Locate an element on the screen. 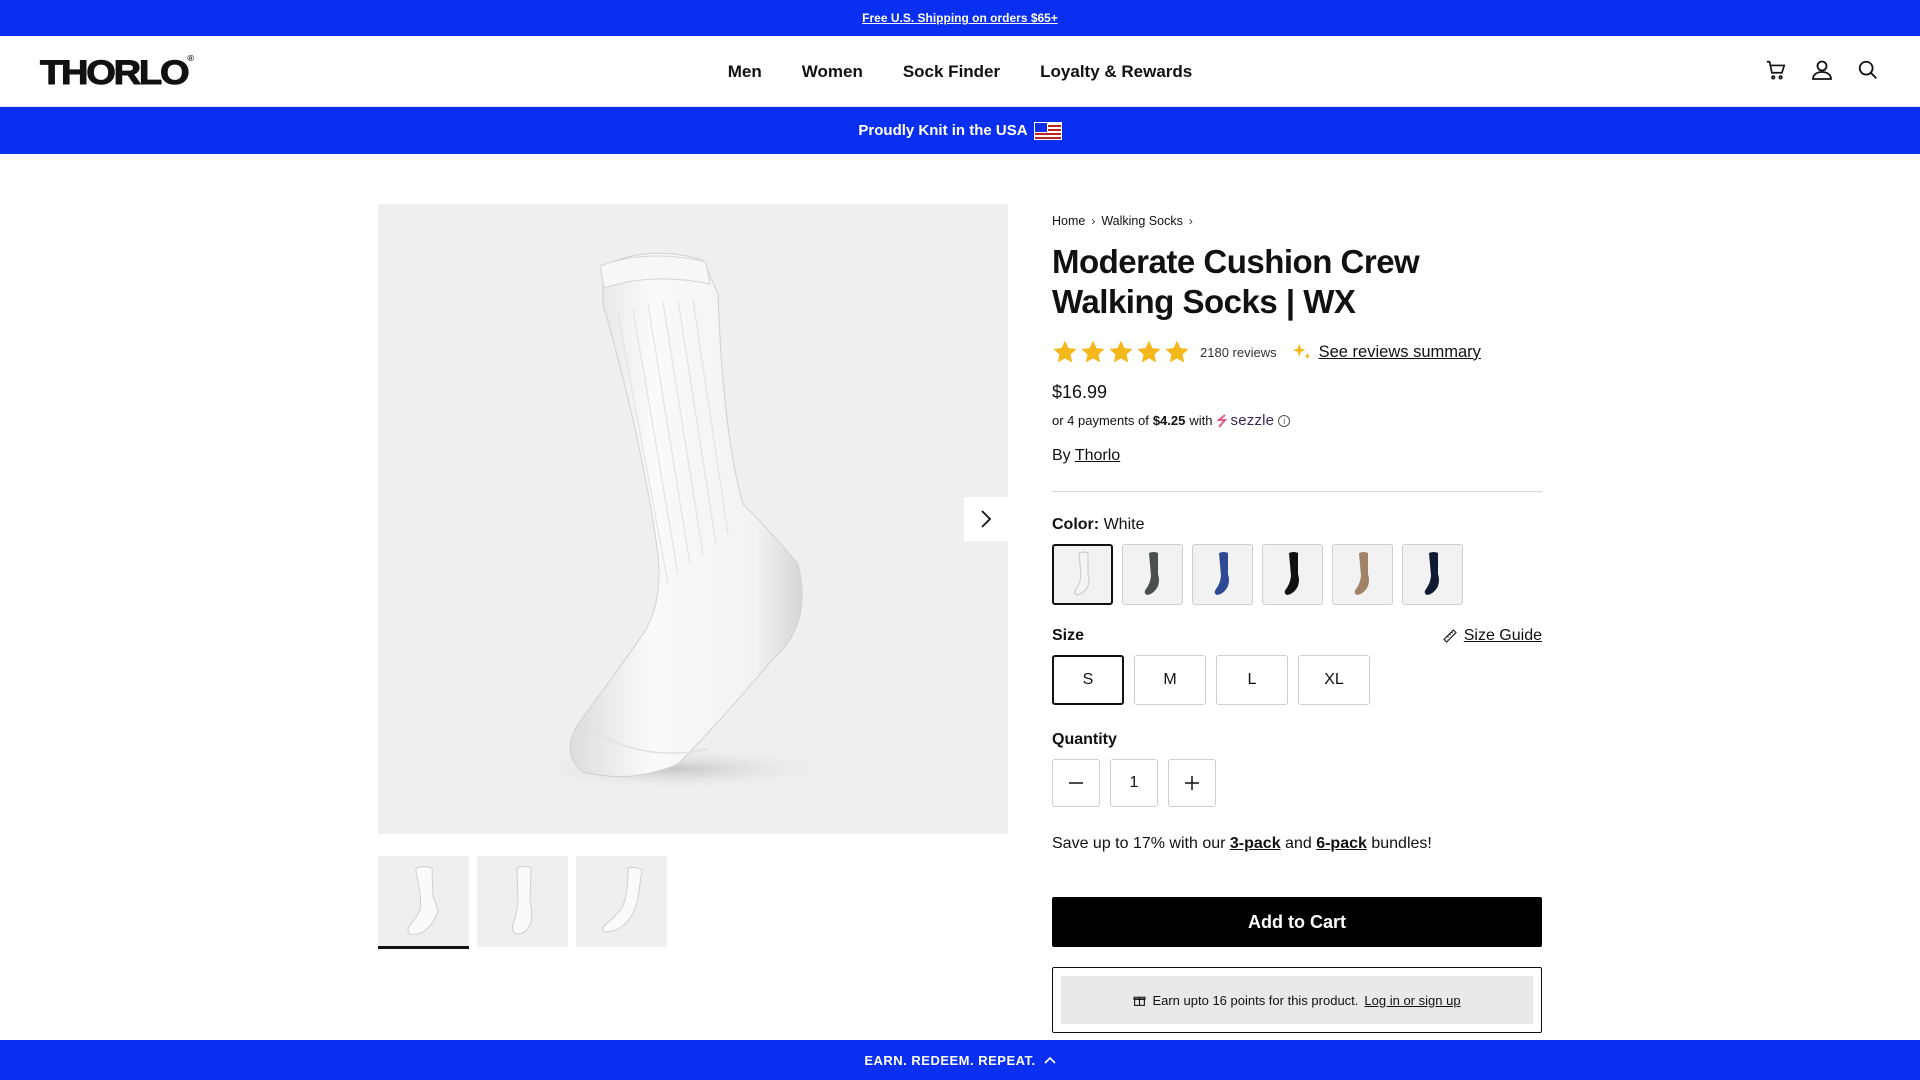 Image resolution: width=1920 pixels, height=1080 pixels. decrease-quantity-button is located at coordinates (1076, 783).